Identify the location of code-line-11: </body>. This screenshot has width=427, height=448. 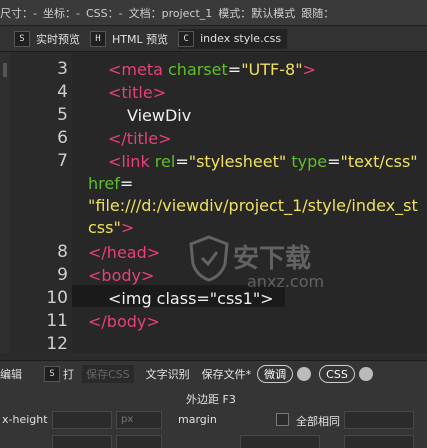
(124, 321).